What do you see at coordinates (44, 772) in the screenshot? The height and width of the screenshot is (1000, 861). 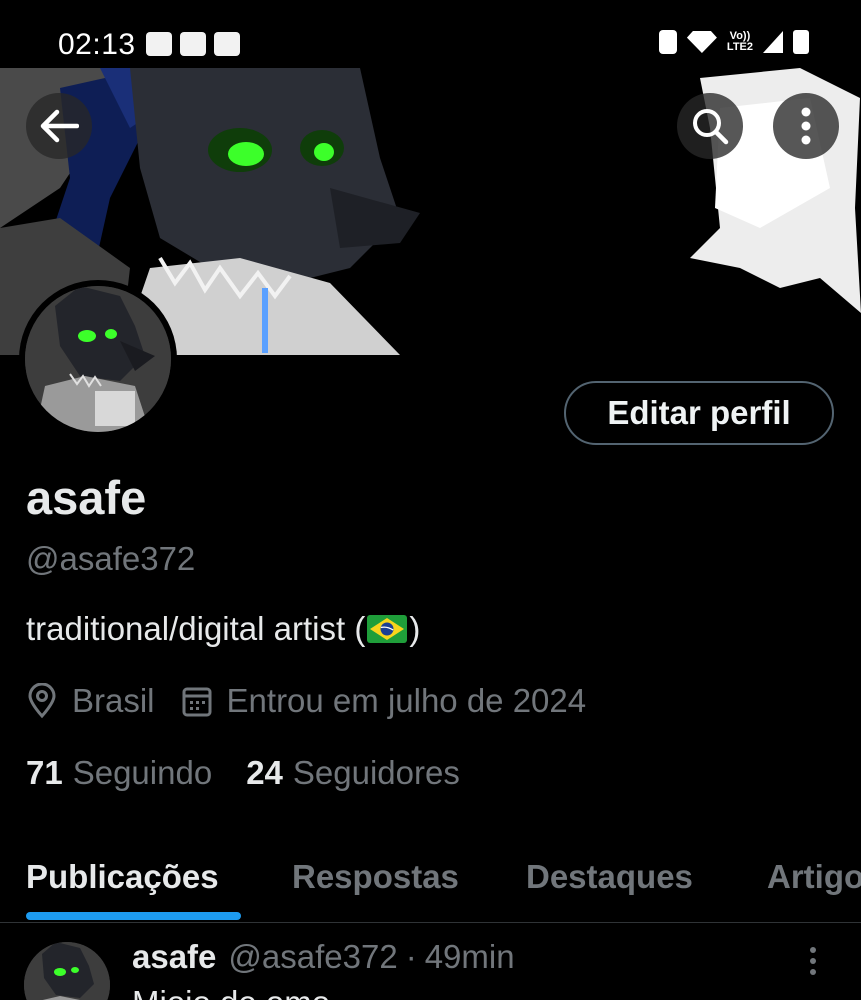 I see `following-count: 71` at bounding box center [44, 772].